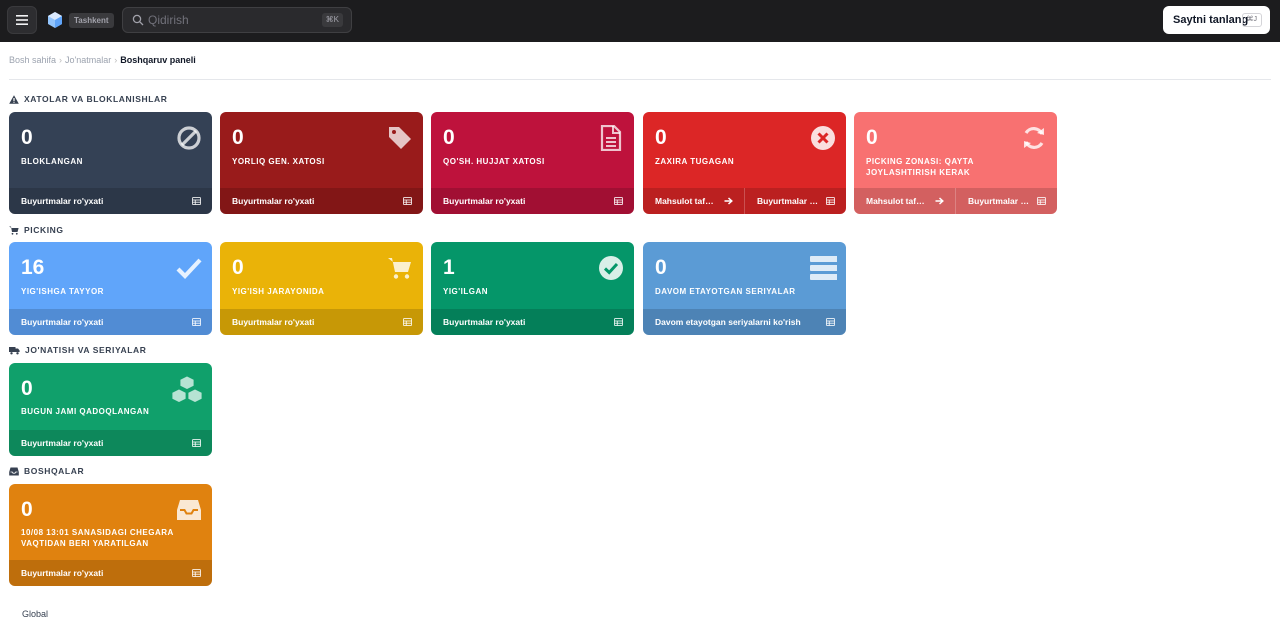  What do you see at coordinates (640, 79) in the screenshot?
I see `header-divider` at bounding box center [640, 79].